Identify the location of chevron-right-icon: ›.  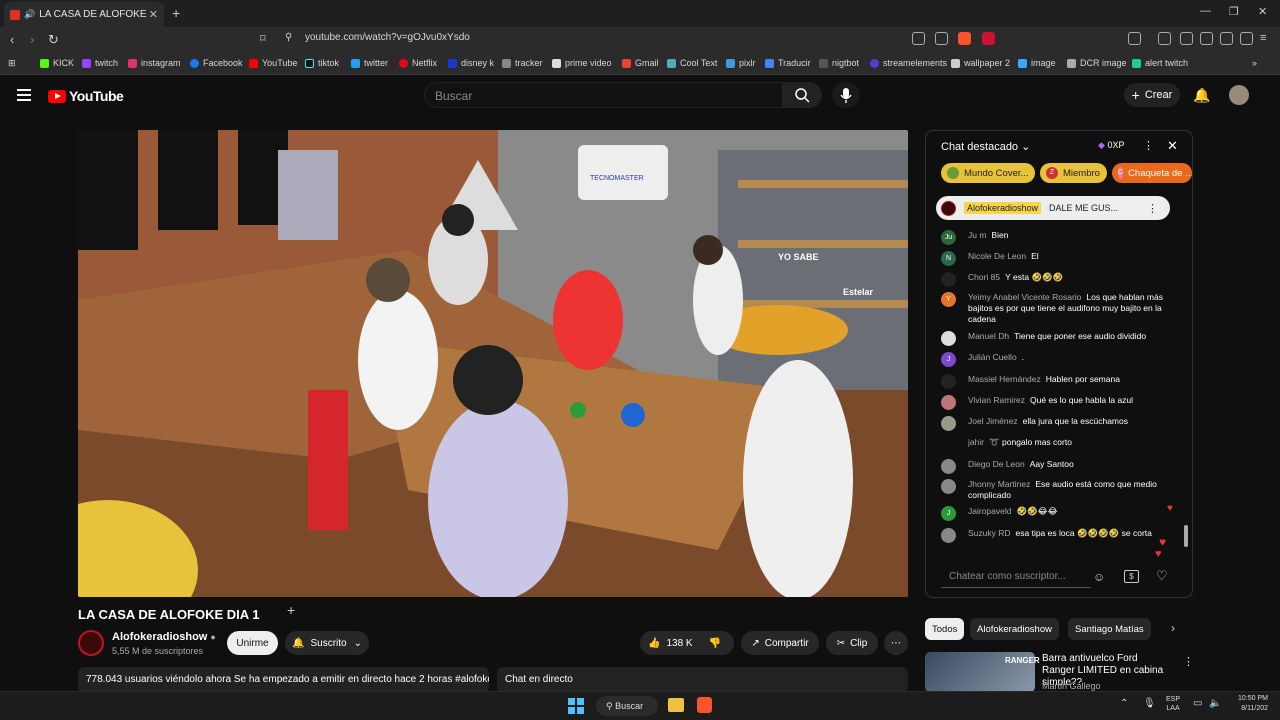
(1173, 628).